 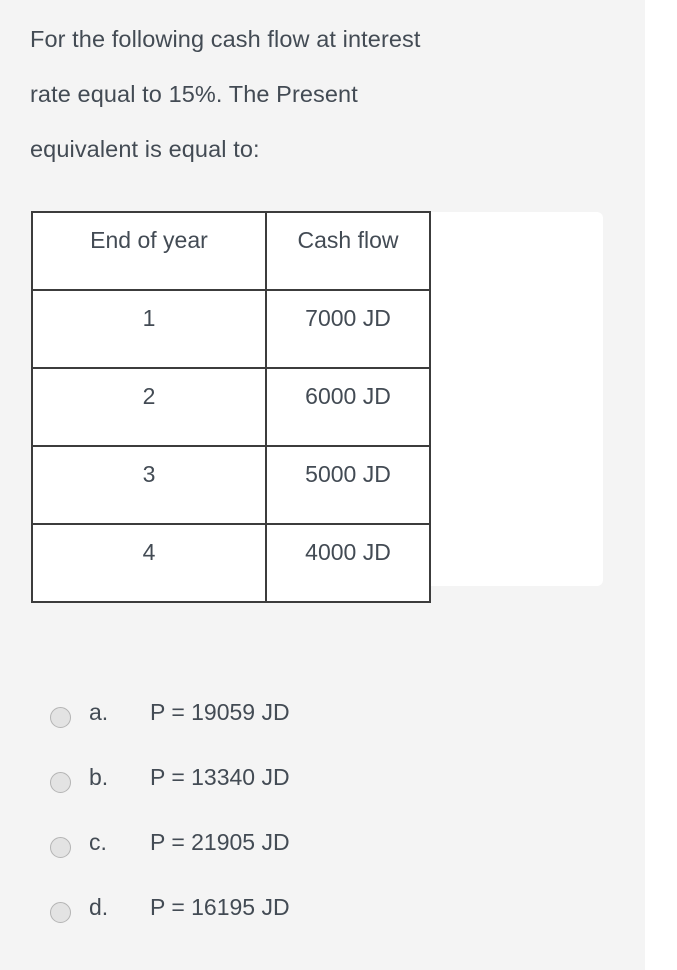 I want to click on option-letter-a: a., so click(x=99, y=712).